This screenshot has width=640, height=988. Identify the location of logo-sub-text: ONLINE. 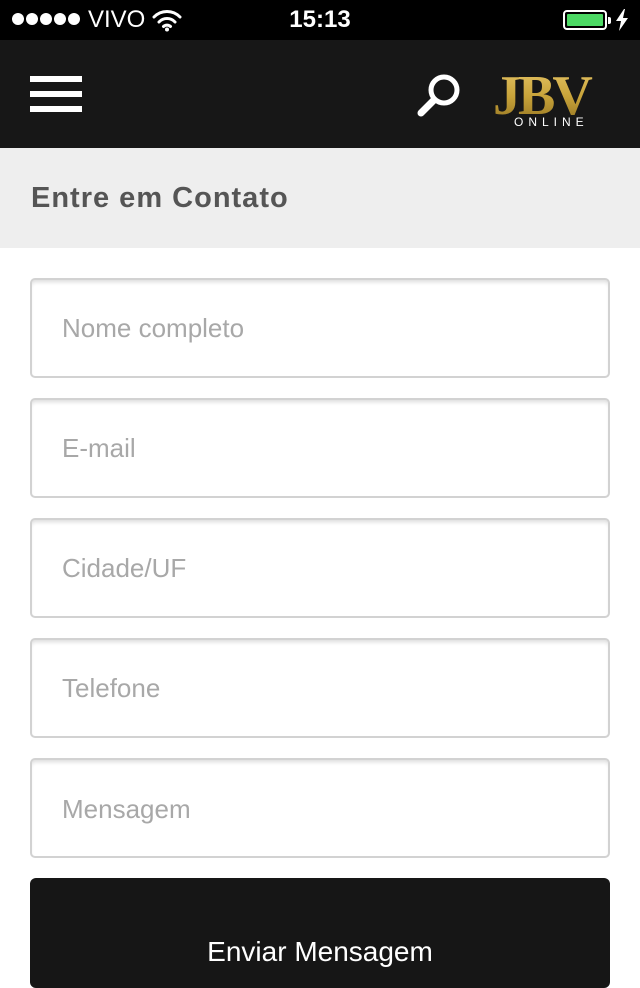
(551, 122).